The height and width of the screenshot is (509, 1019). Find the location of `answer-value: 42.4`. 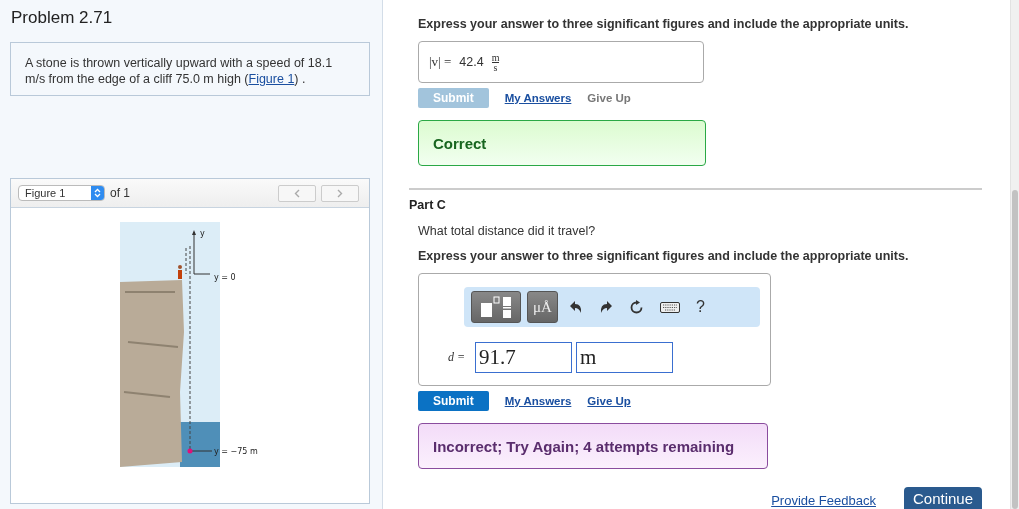

answer-value: 42.4 is located at coordinates (471, 62).